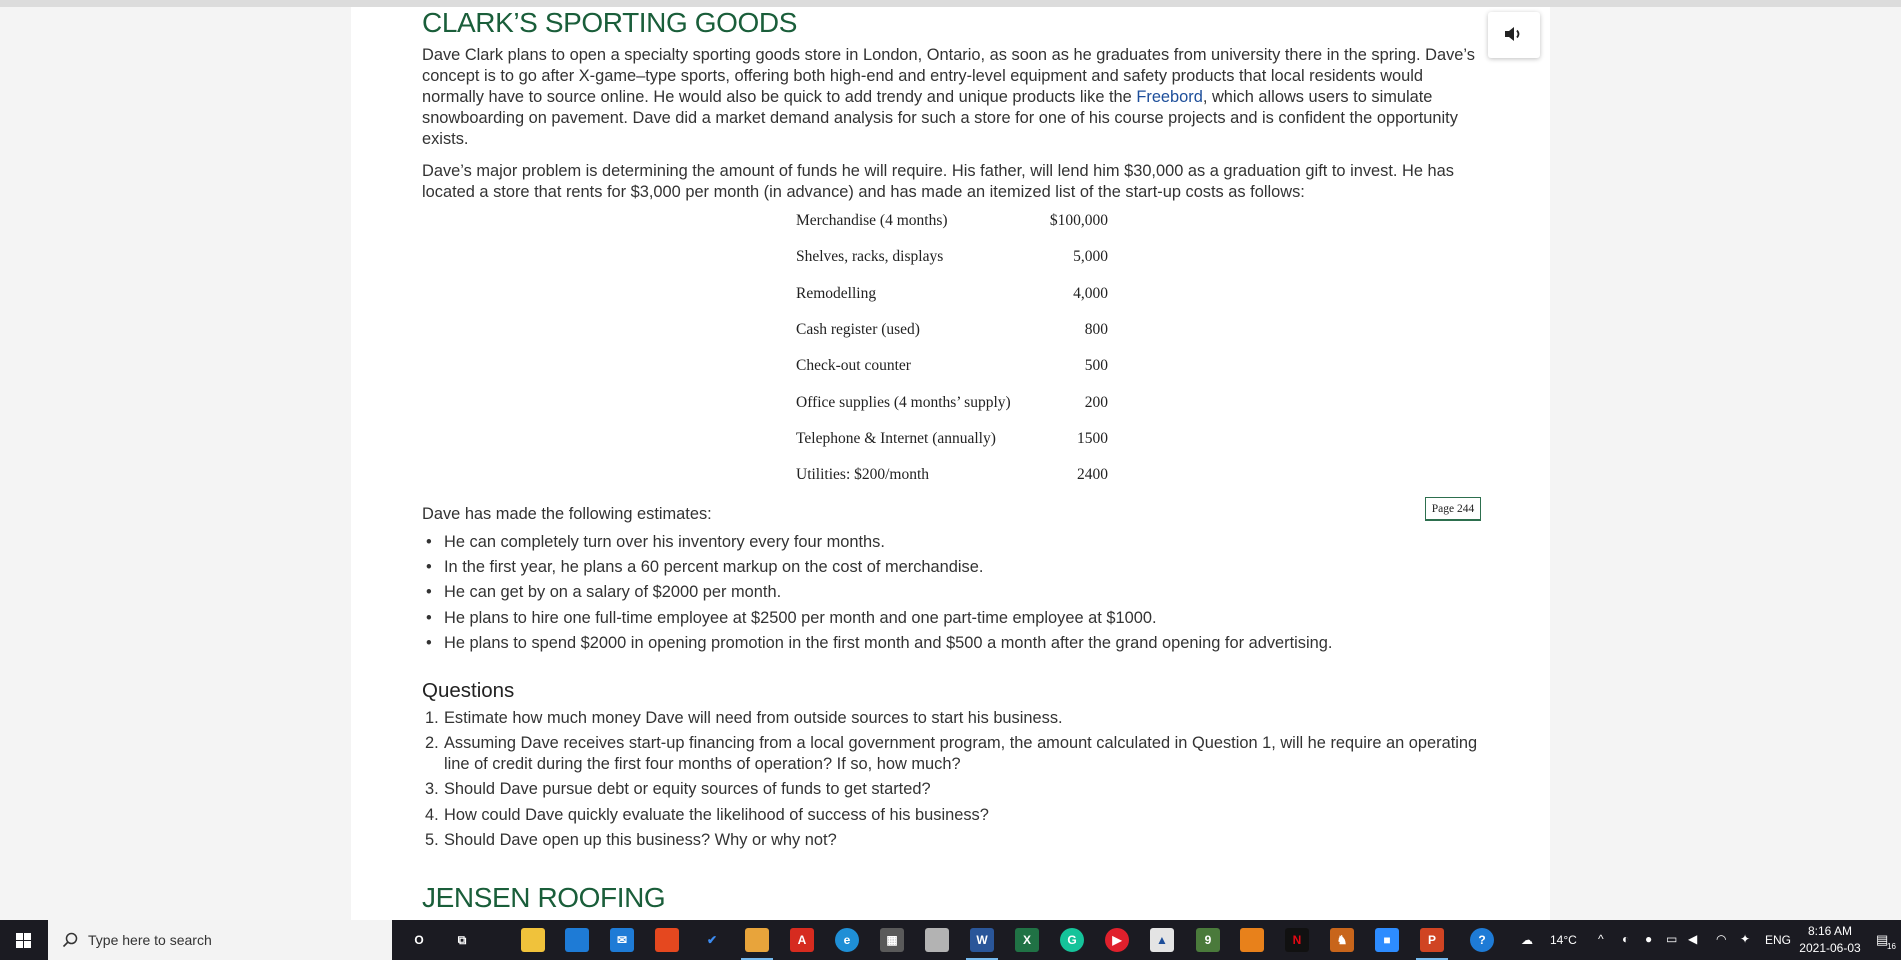 This screenshot has height=960, width=1901. What do you see at coordinates (1078, 221) in the screenshot?
I see `cost-item-amount: $100,000` at bounding box center [1078, 221].